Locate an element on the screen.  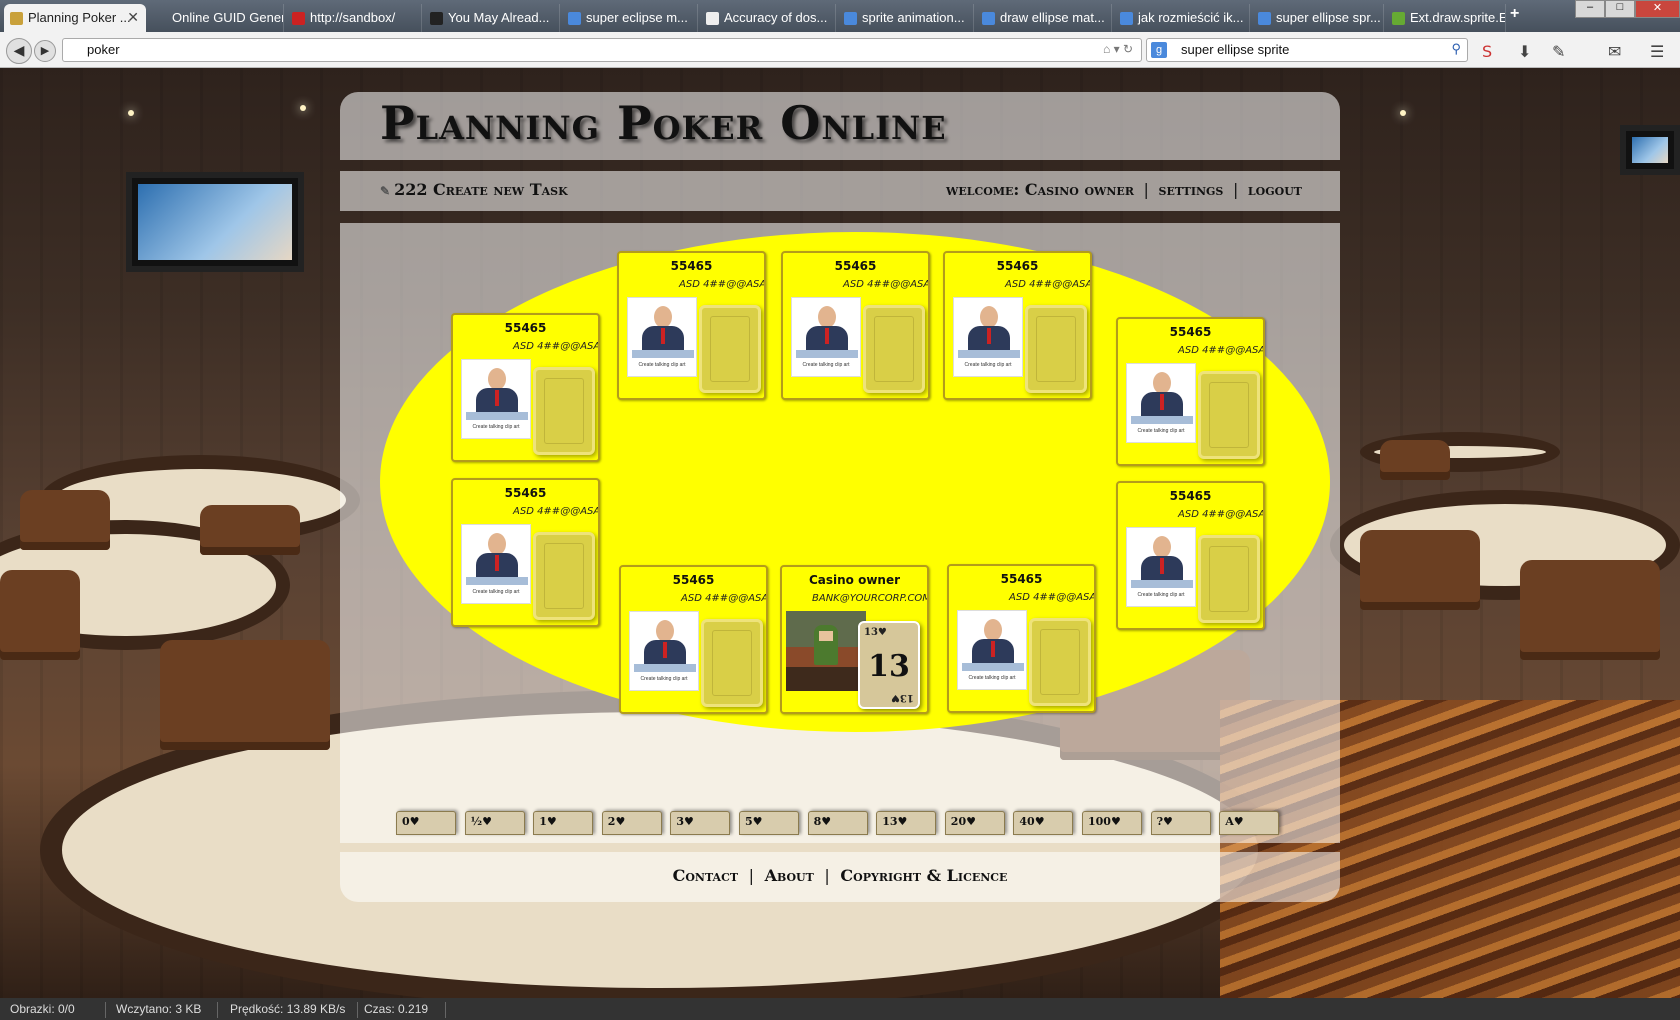
url-input: poker ⌂ ▾ ↻ is located at coordinates (602, 50).